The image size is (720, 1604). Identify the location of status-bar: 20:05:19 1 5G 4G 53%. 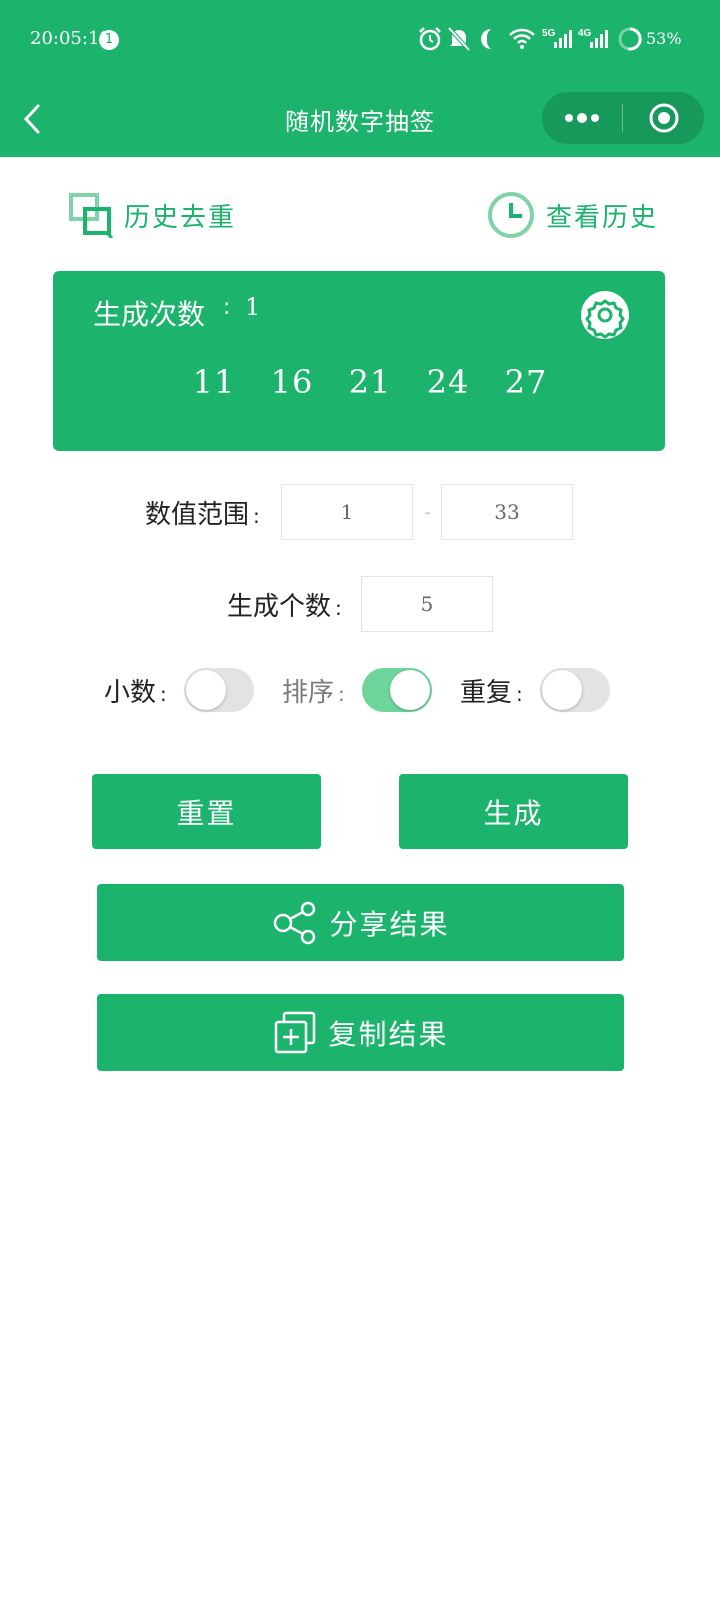
(360, 40).